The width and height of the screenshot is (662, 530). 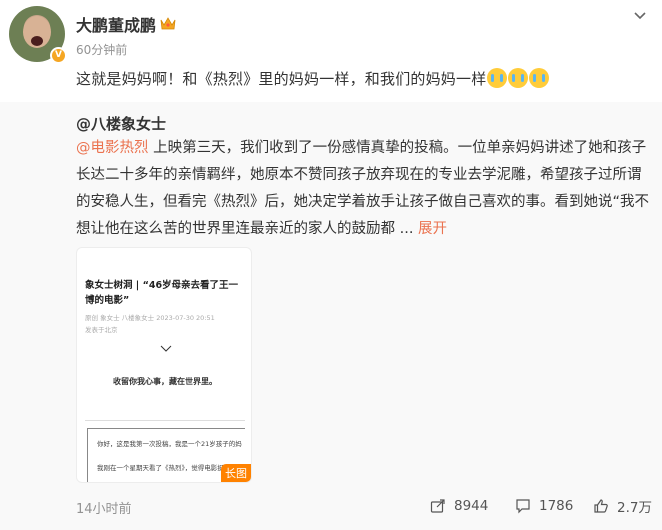 I want to click on repost-time: 14小时前, so click(x=104, y=507).